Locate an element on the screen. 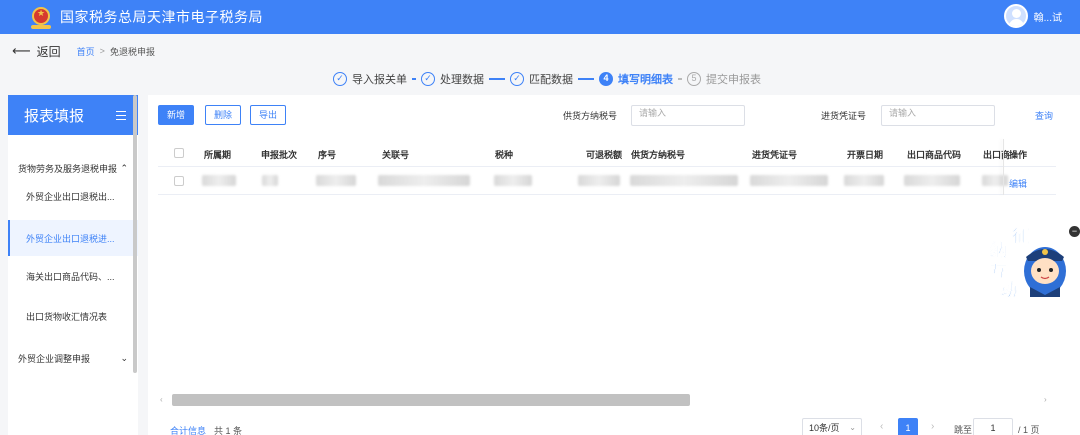 Image resolution: width=1080 pixels, height=435 pixels. export-button: 导出 is located at coordinates (268, 115).